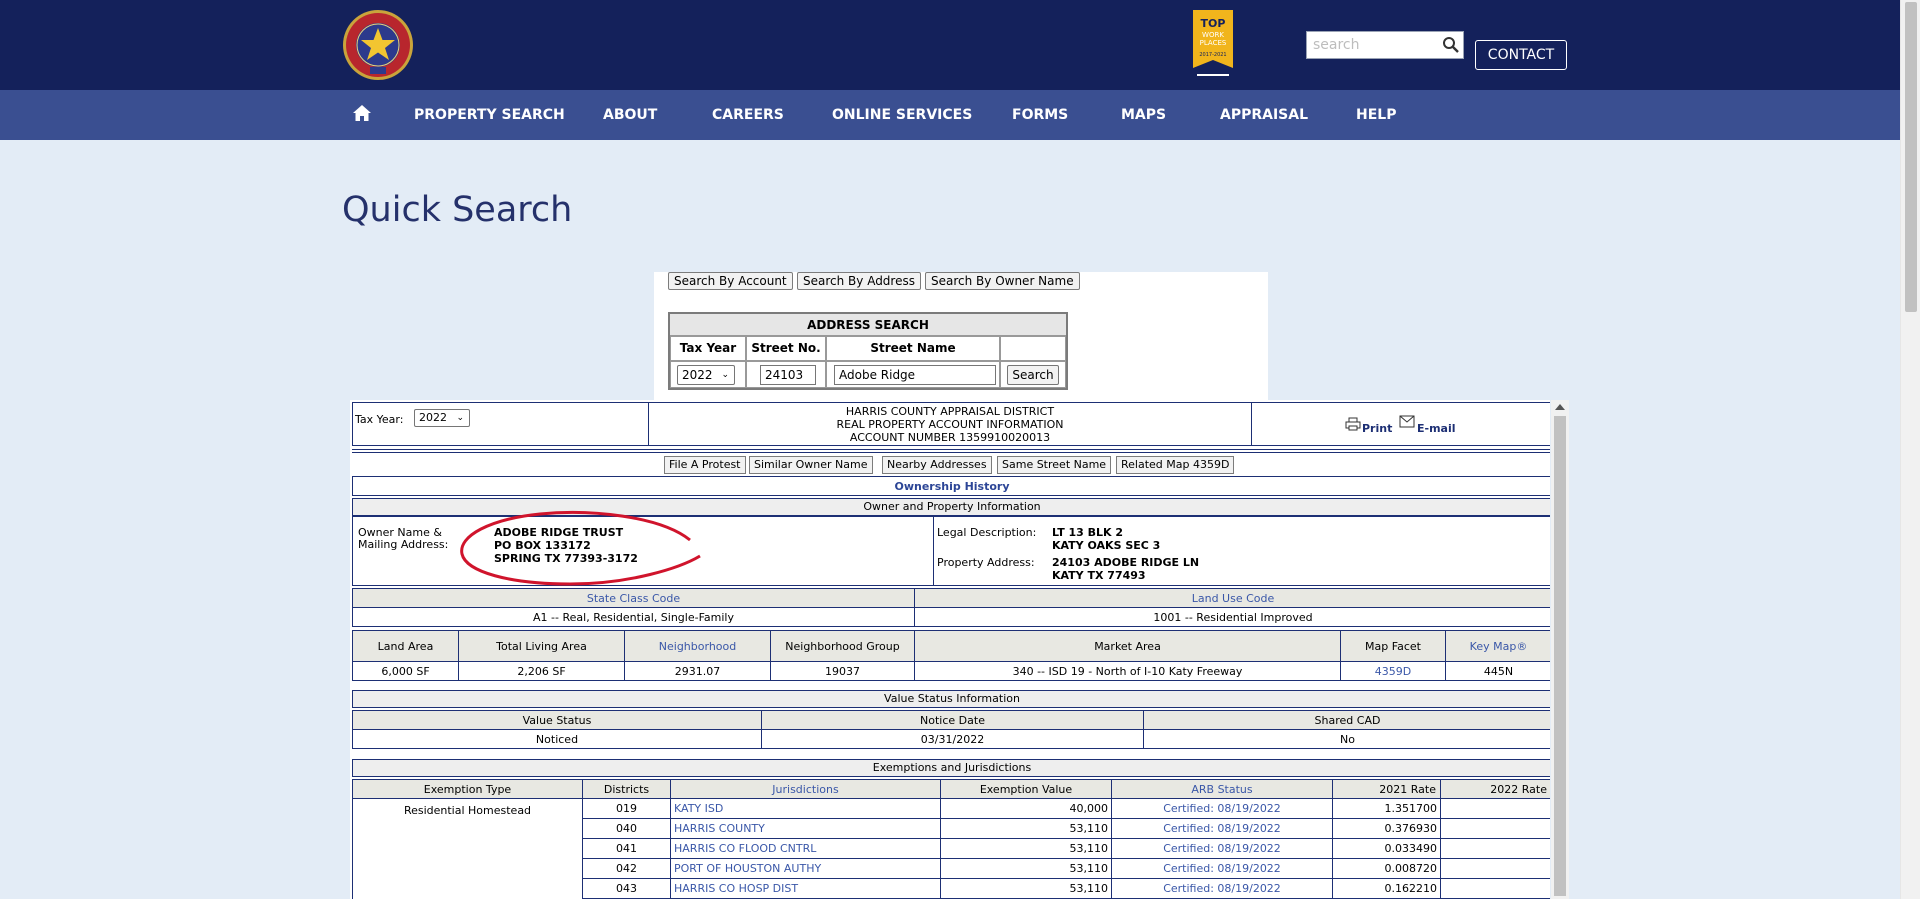 The image size is (1920, 899). What do you see at coordinates (1376, 115) in the screenshot?
I see `nav-help: HELP` at bounding box center [1376, 115].